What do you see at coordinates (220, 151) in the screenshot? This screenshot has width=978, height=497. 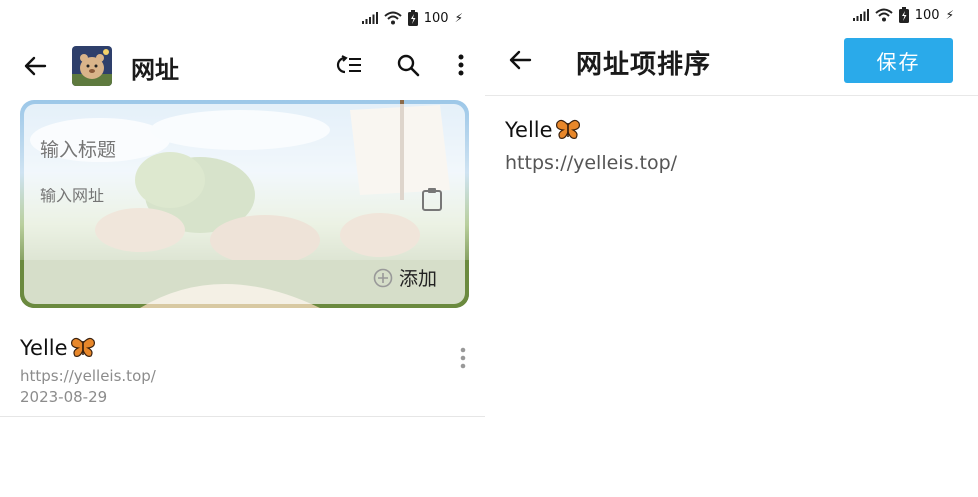 I see `title-input` at bounding box center [220, 151].